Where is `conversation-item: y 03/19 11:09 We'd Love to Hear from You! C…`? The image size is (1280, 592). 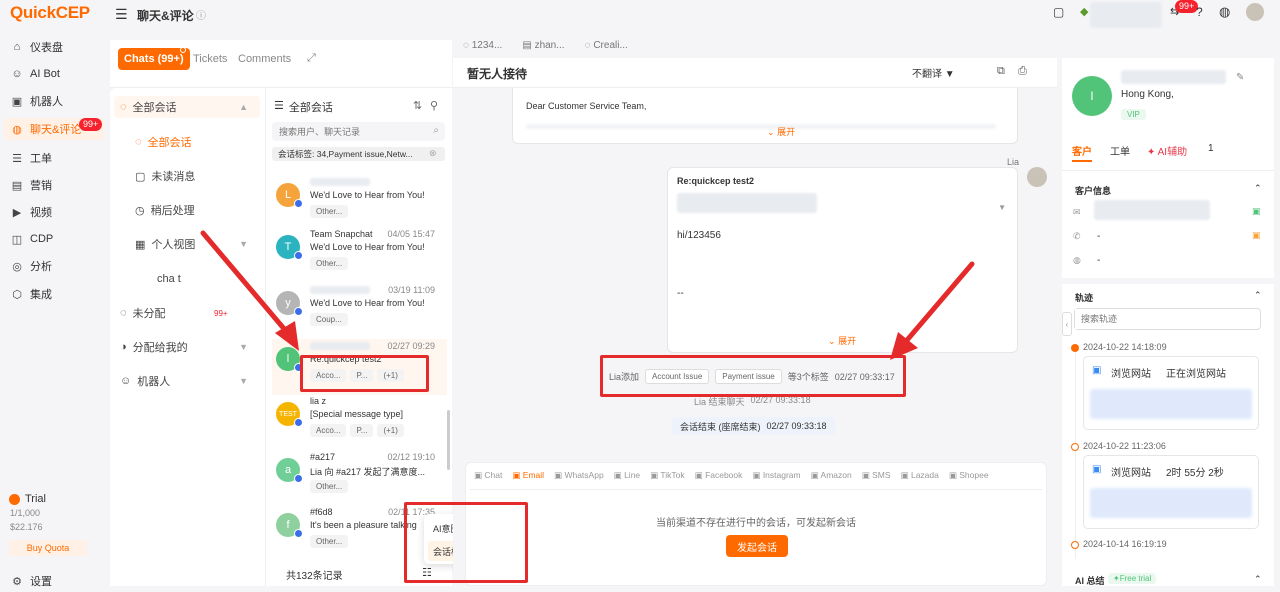
conversation-item: y 03/19 11:09 We'd Love to Hear from You! C… is located at coordinates (359, 311).